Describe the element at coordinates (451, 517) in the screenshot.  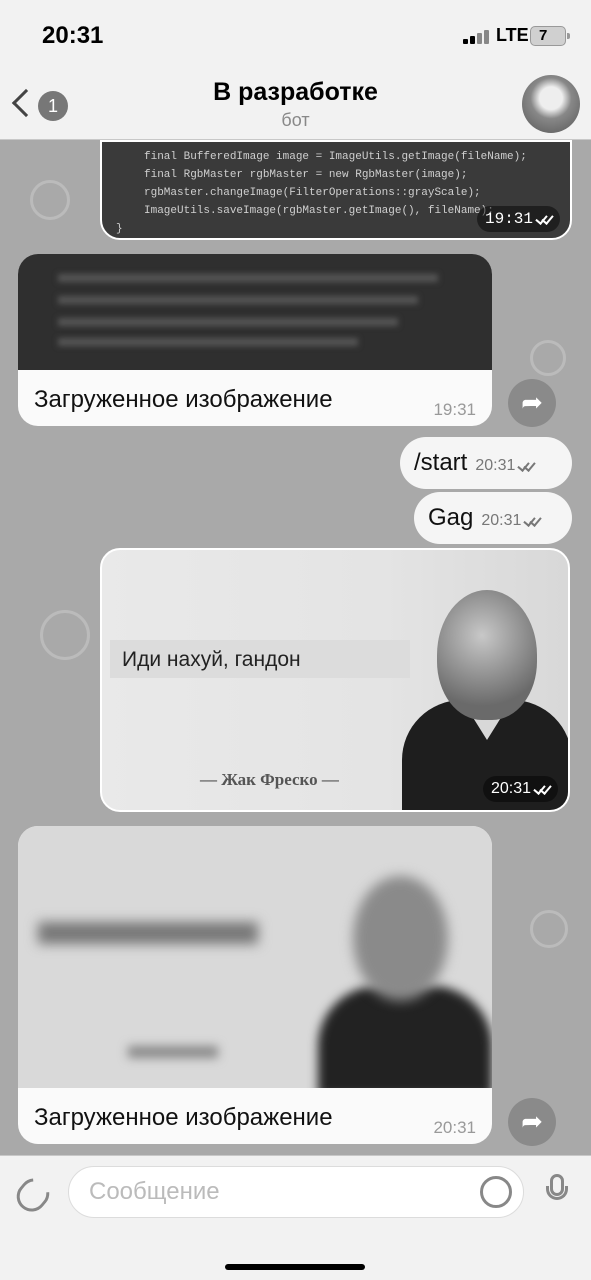
I see `message-text: Gag` at that location.